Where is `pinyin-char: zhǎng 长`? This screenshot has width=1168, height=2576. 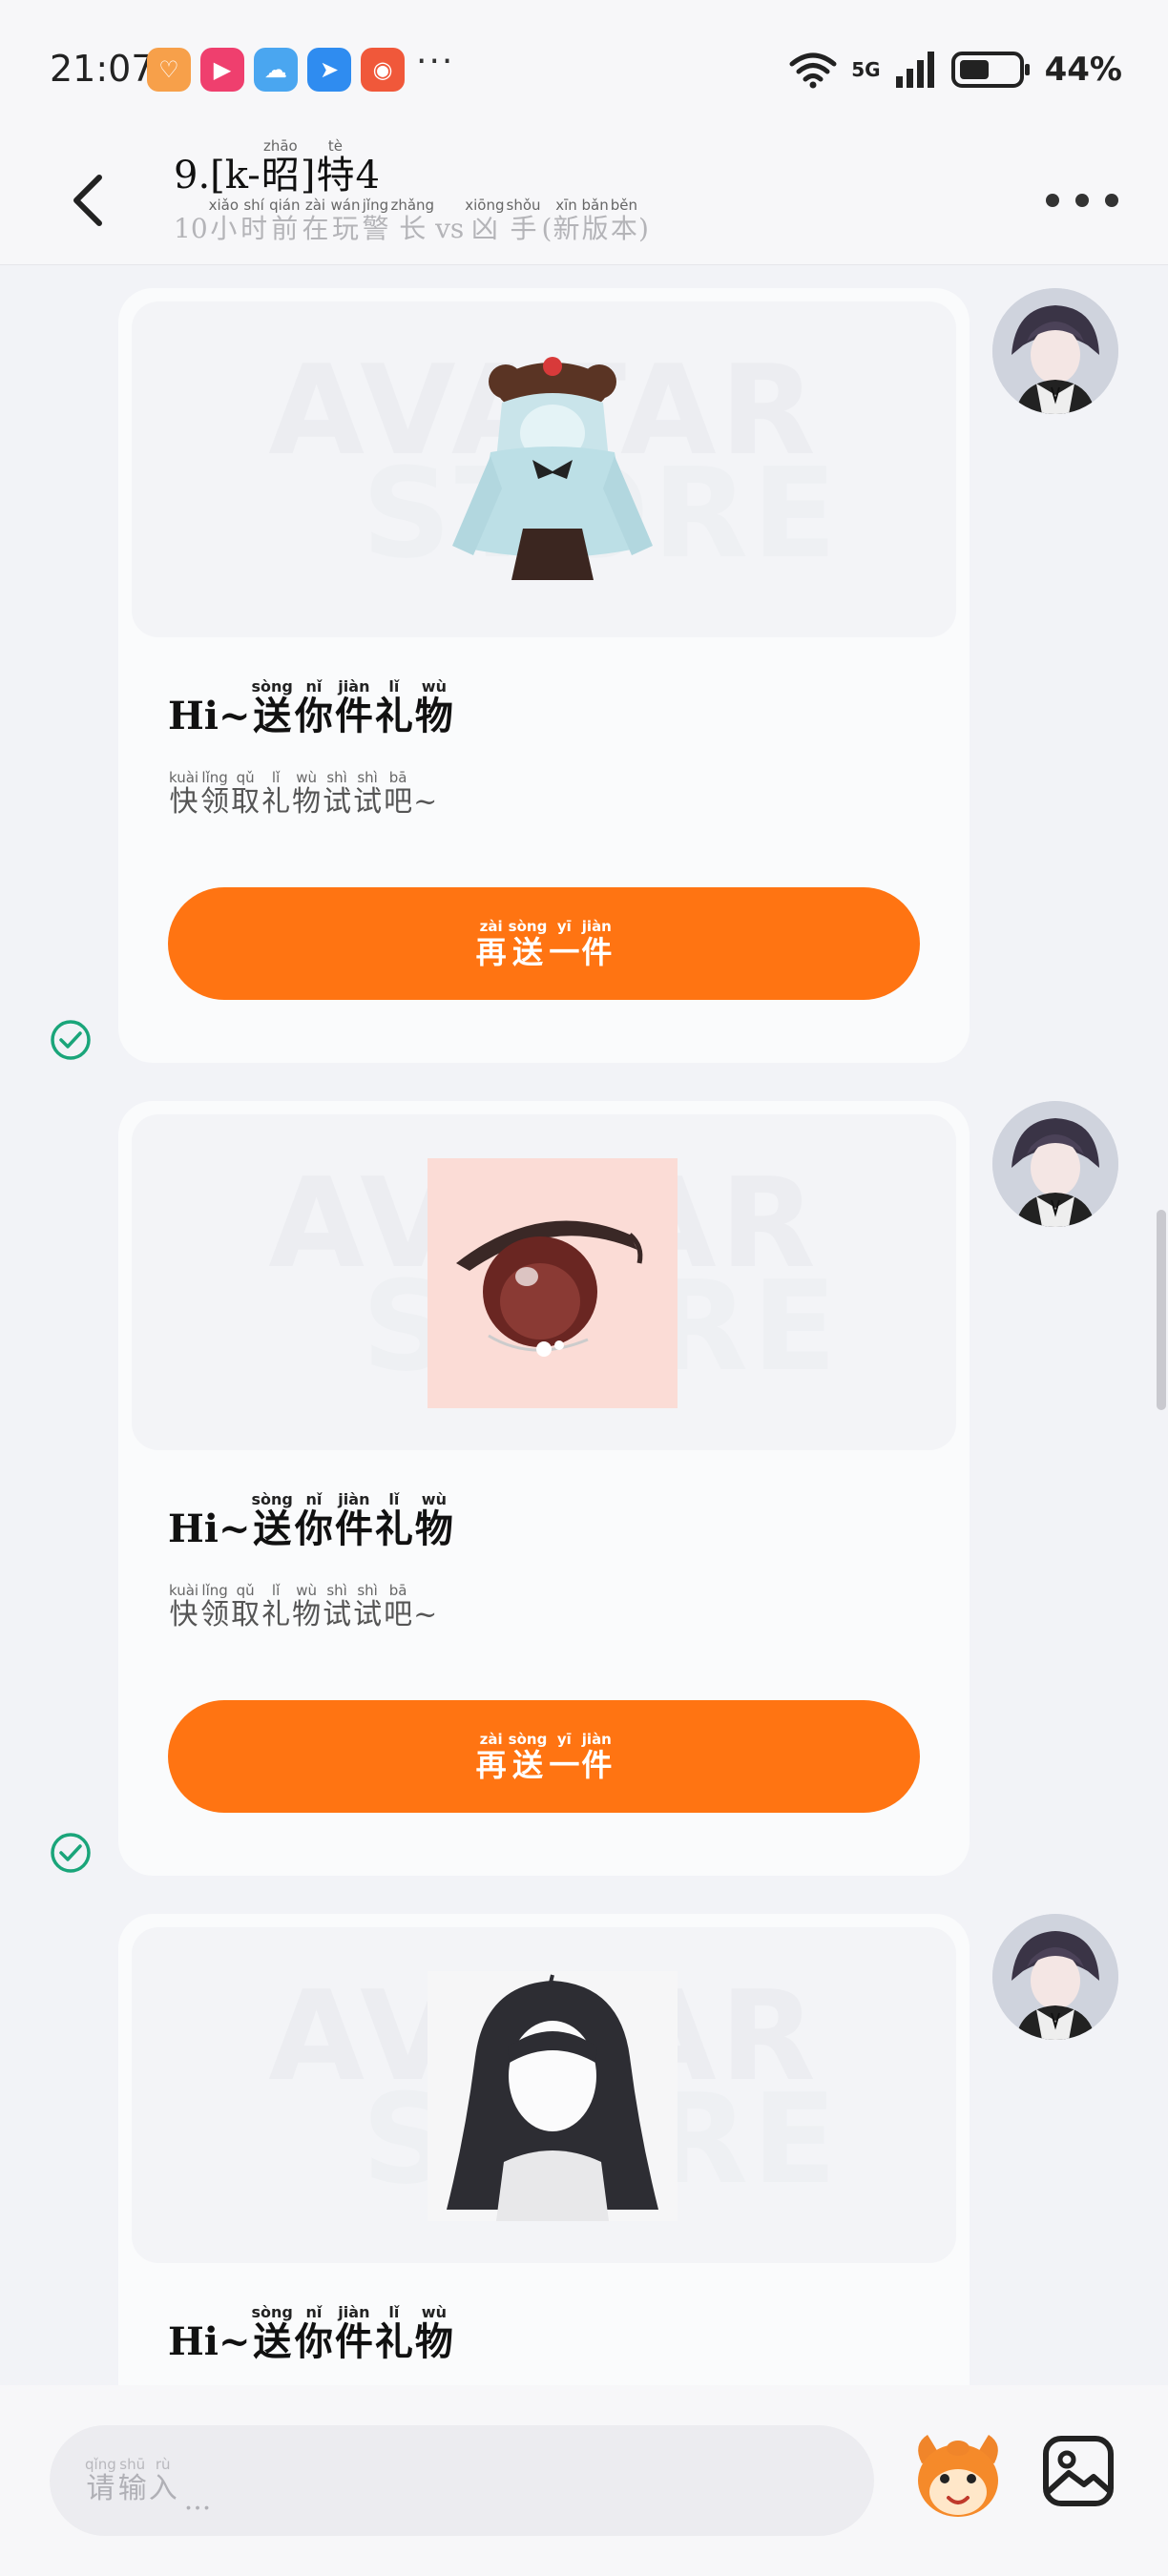
pinyin-char: zhǎng 长 is located at coordinates (412, 220).